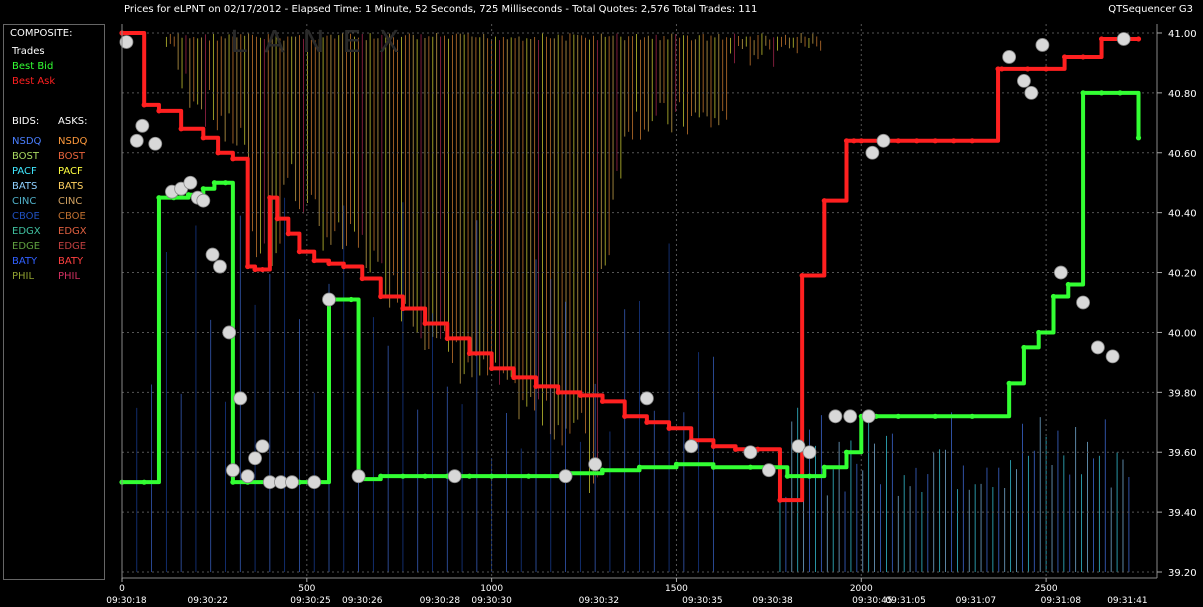 Image resolution: width=1203 pixels, height=607 pixels. What do you see at coordinates (26, 121) in the screenshot?
I see `legend-bids-header: BIDS:` at bounding box center [26, 121].